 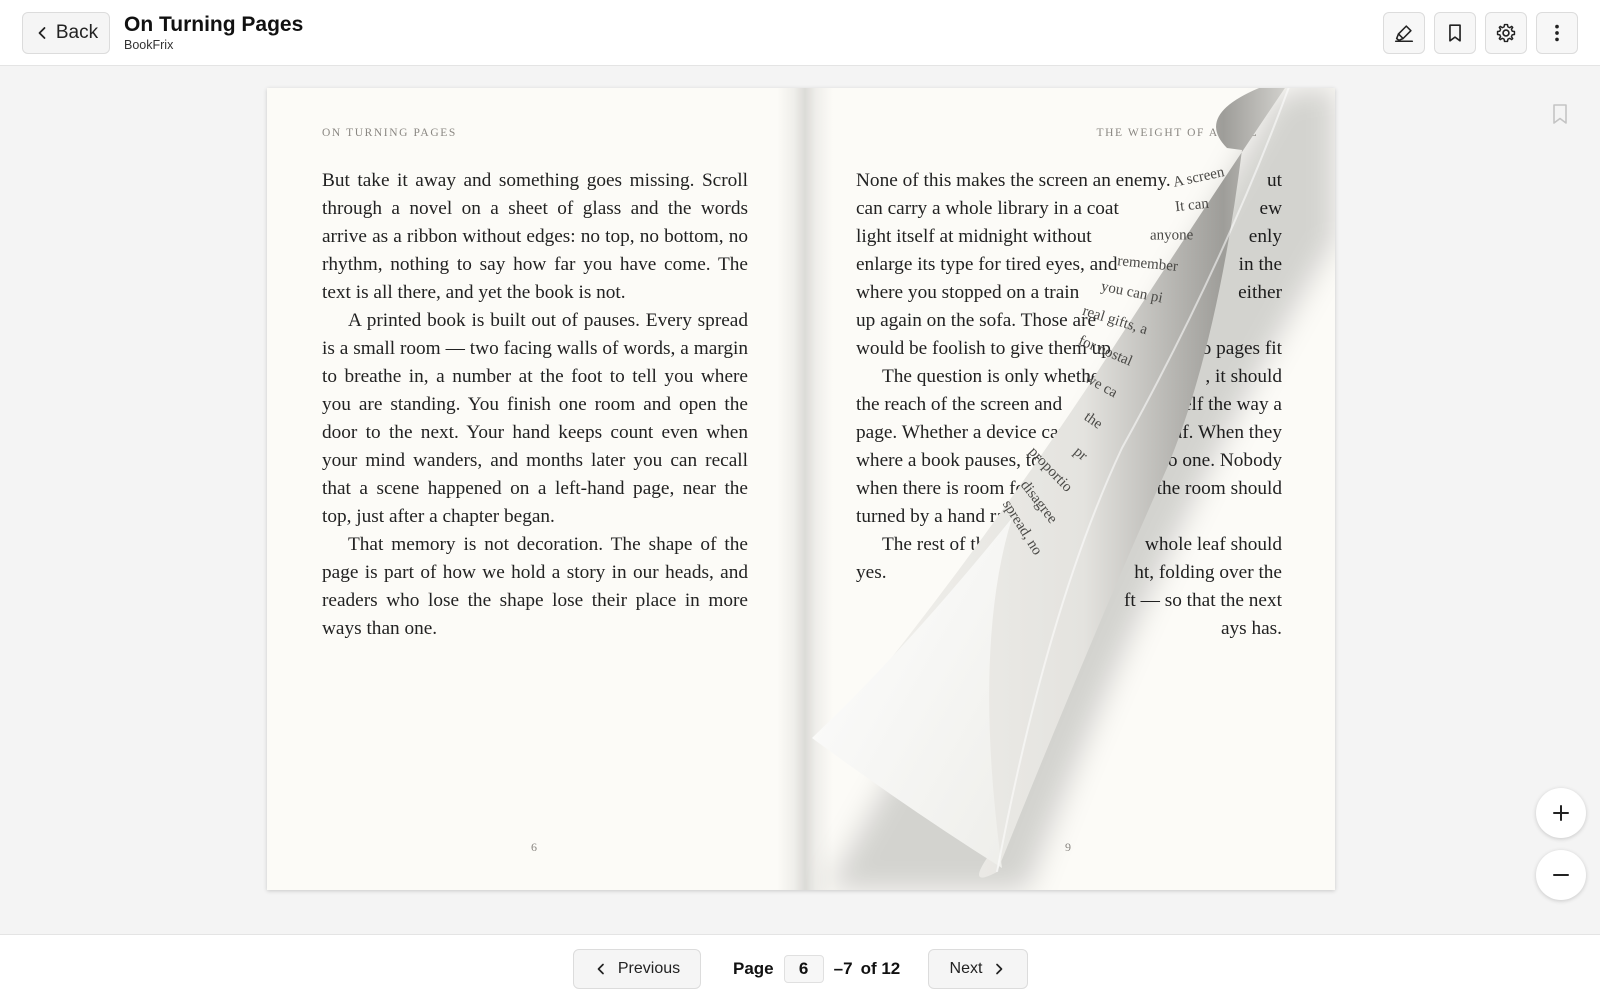 I want to click on app-name: BookFrix, so click(x=149, y=45).